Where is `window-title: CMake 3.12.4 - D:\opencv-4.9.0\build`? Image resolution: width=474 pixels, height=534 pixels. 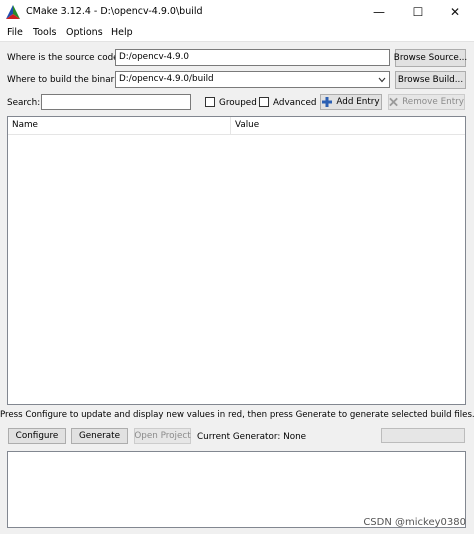 window-title: CMake 3.12.4 - D:\opencv-4.9.0\build is located at coordinates (114, 11).